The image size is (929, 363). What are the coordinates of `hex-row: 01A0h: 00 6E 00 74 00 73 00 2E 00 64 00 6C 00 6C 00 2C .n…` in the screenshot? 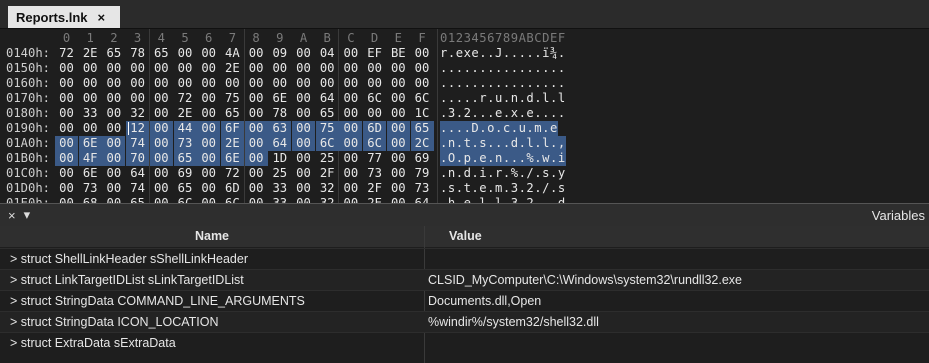 It's located at (464, 143).